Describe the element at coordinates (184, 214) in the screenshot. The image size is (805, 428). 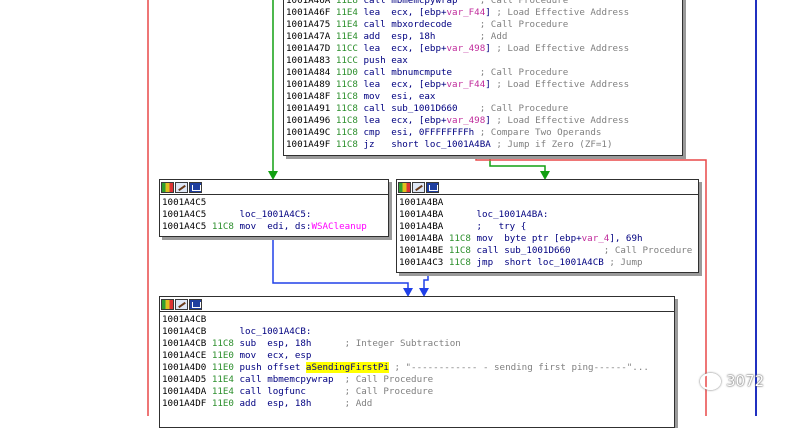
I see `asm-address: 1001A4C5` at that location.